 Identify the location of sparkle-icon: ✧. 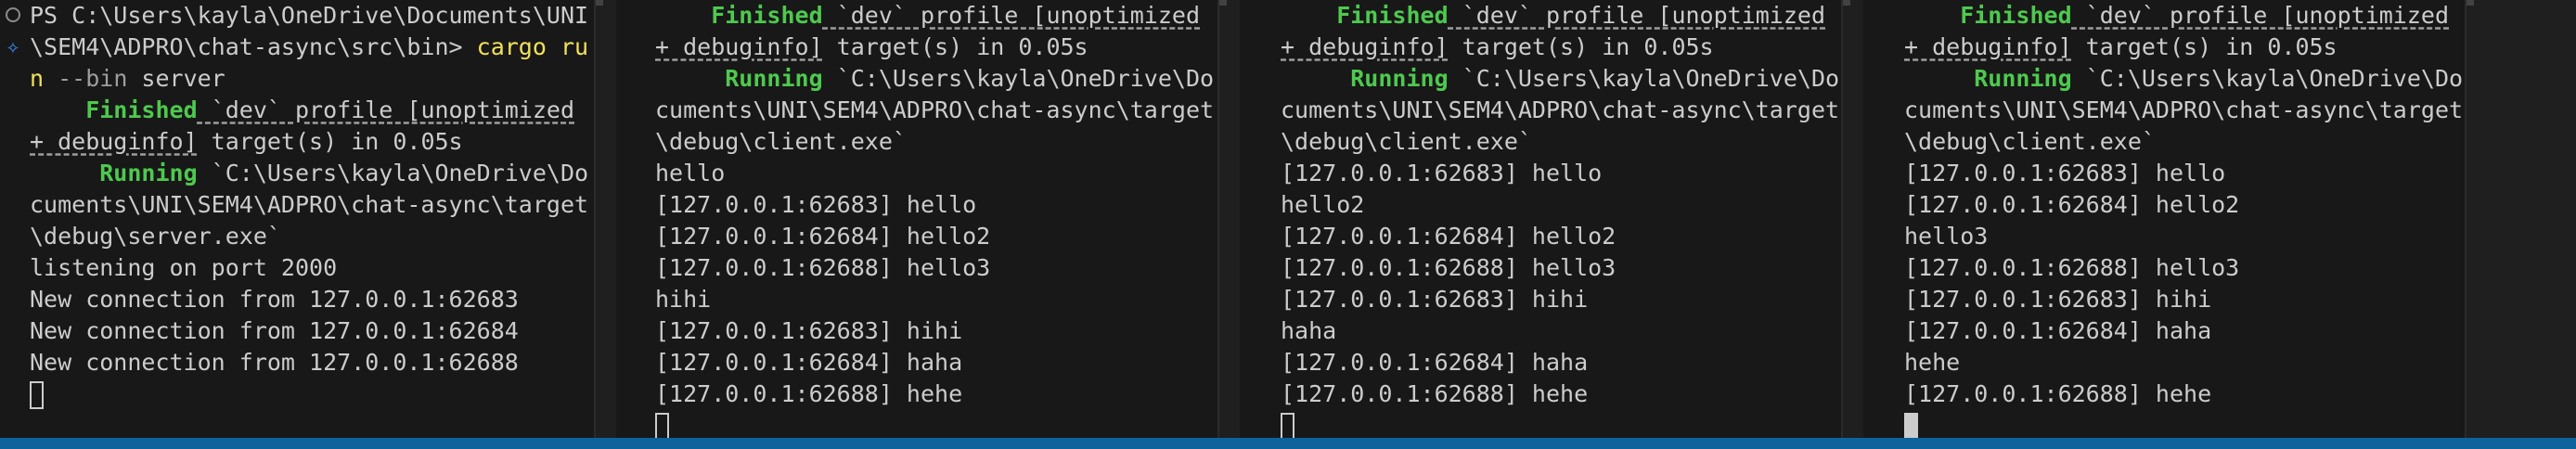
(13, 46).